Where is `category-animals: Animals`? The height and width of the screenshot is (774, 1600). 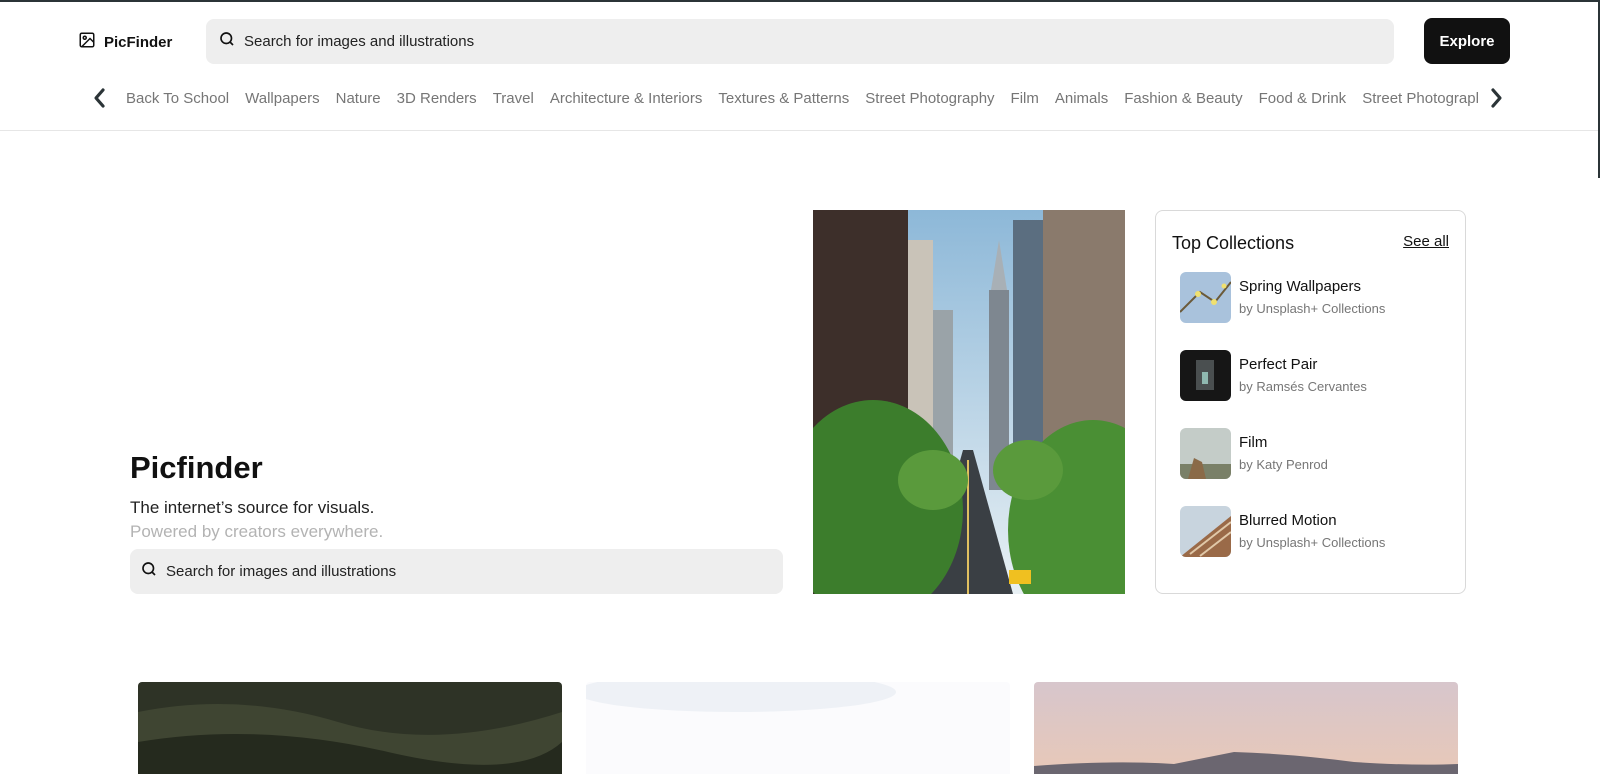
category-animals: Animals is located at coordinates (1081, 98).